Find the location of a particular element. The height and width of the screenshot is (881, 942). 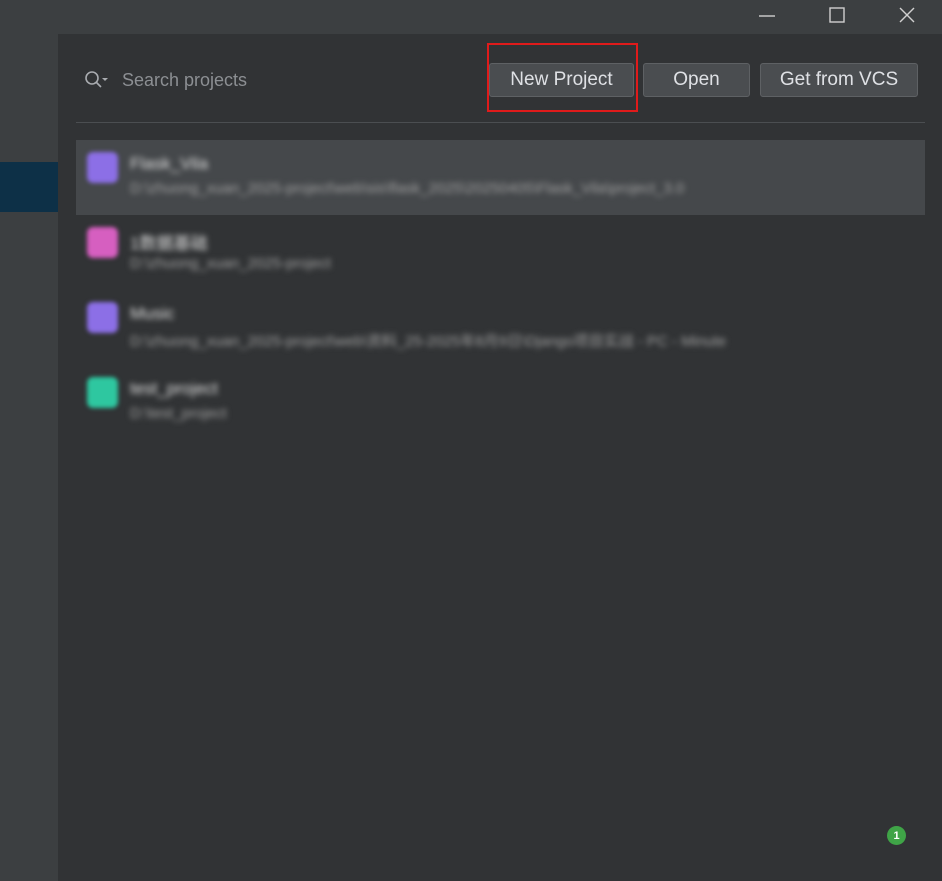

project-name: test_project is located at coordinates (174, 388).